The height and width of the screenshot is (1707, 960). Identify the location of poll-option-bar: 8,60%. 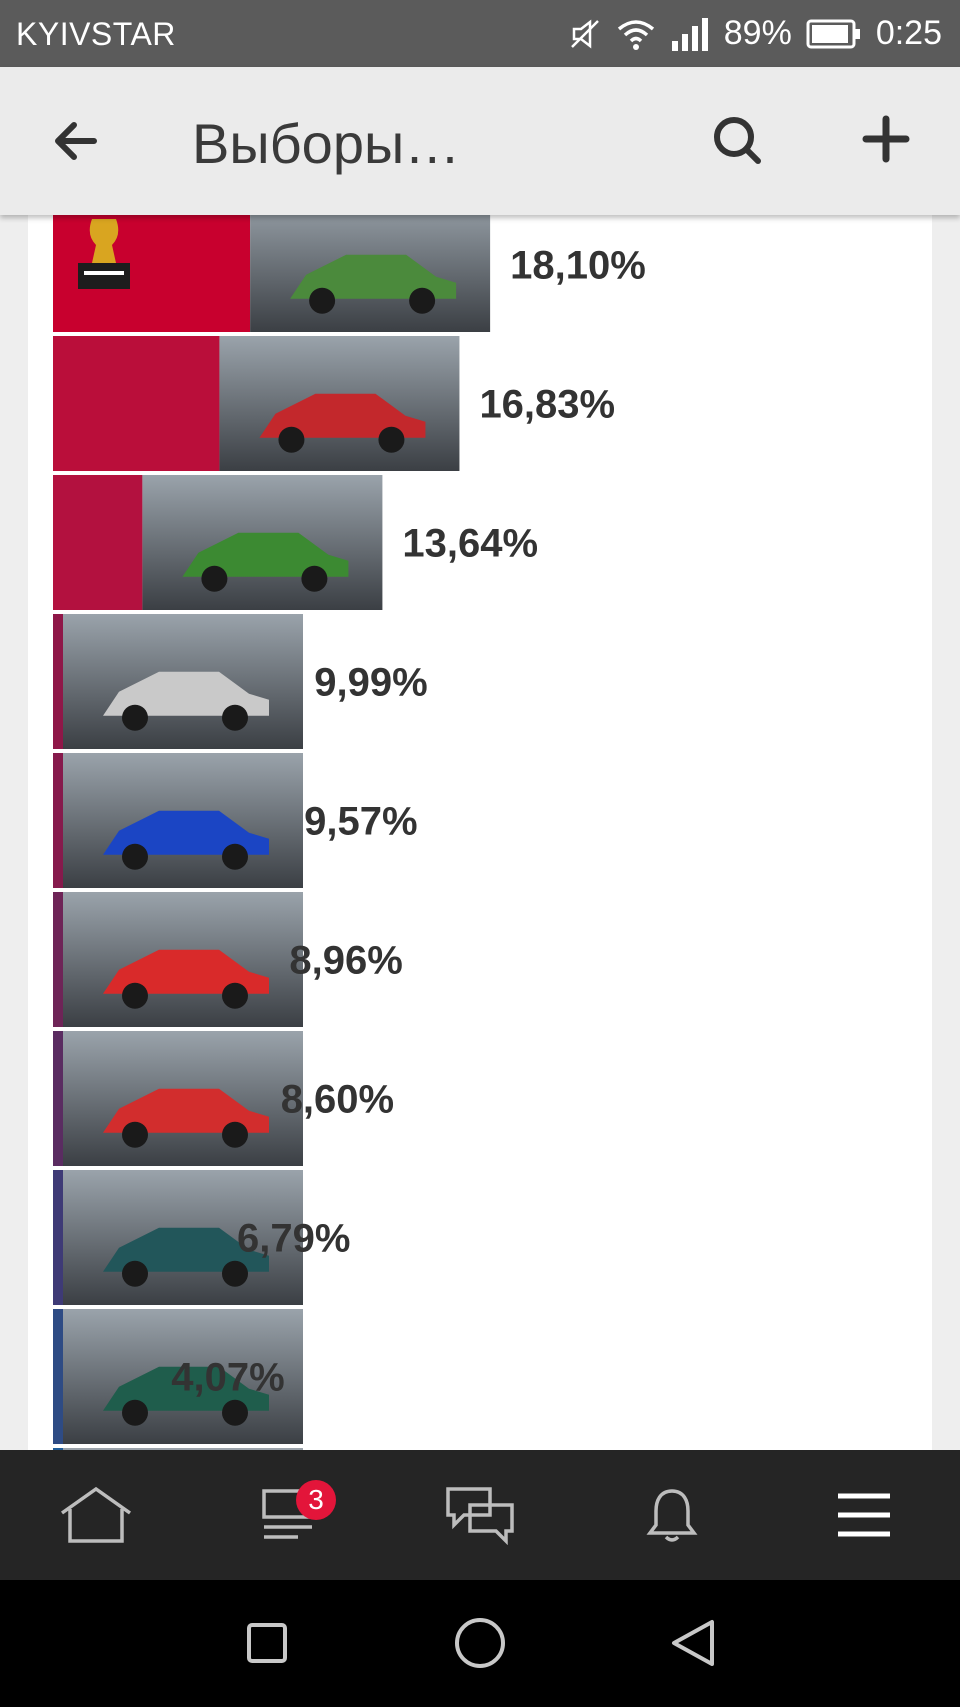
(223, 1098).